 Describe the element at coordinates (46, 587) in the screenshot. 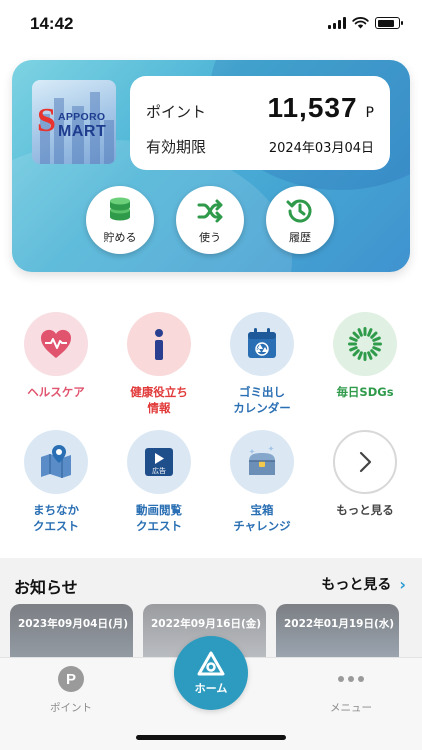

I see `news-title: お知らせ` at that location.